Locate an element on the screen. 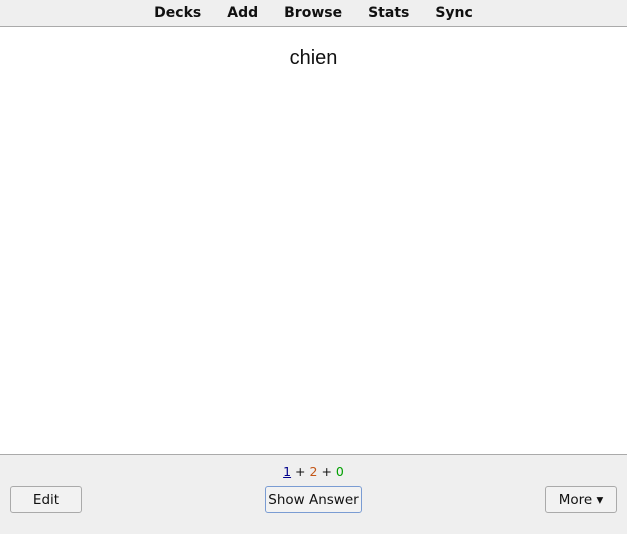  due-counts: 1 + 2 + 0 is located at coordinates (313, 471).